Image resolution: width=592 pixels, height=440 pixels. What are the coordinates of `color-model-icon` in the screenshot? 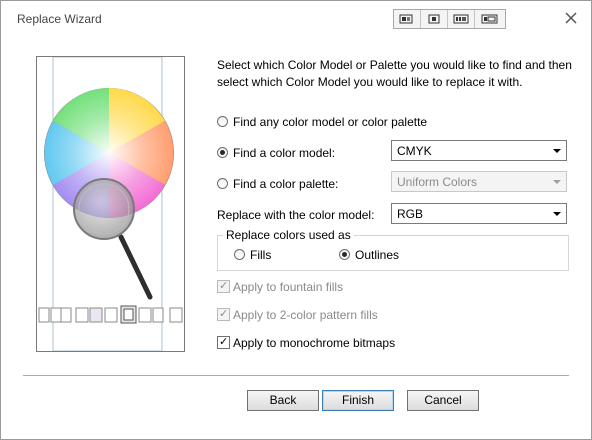 It's located at (407, 19).